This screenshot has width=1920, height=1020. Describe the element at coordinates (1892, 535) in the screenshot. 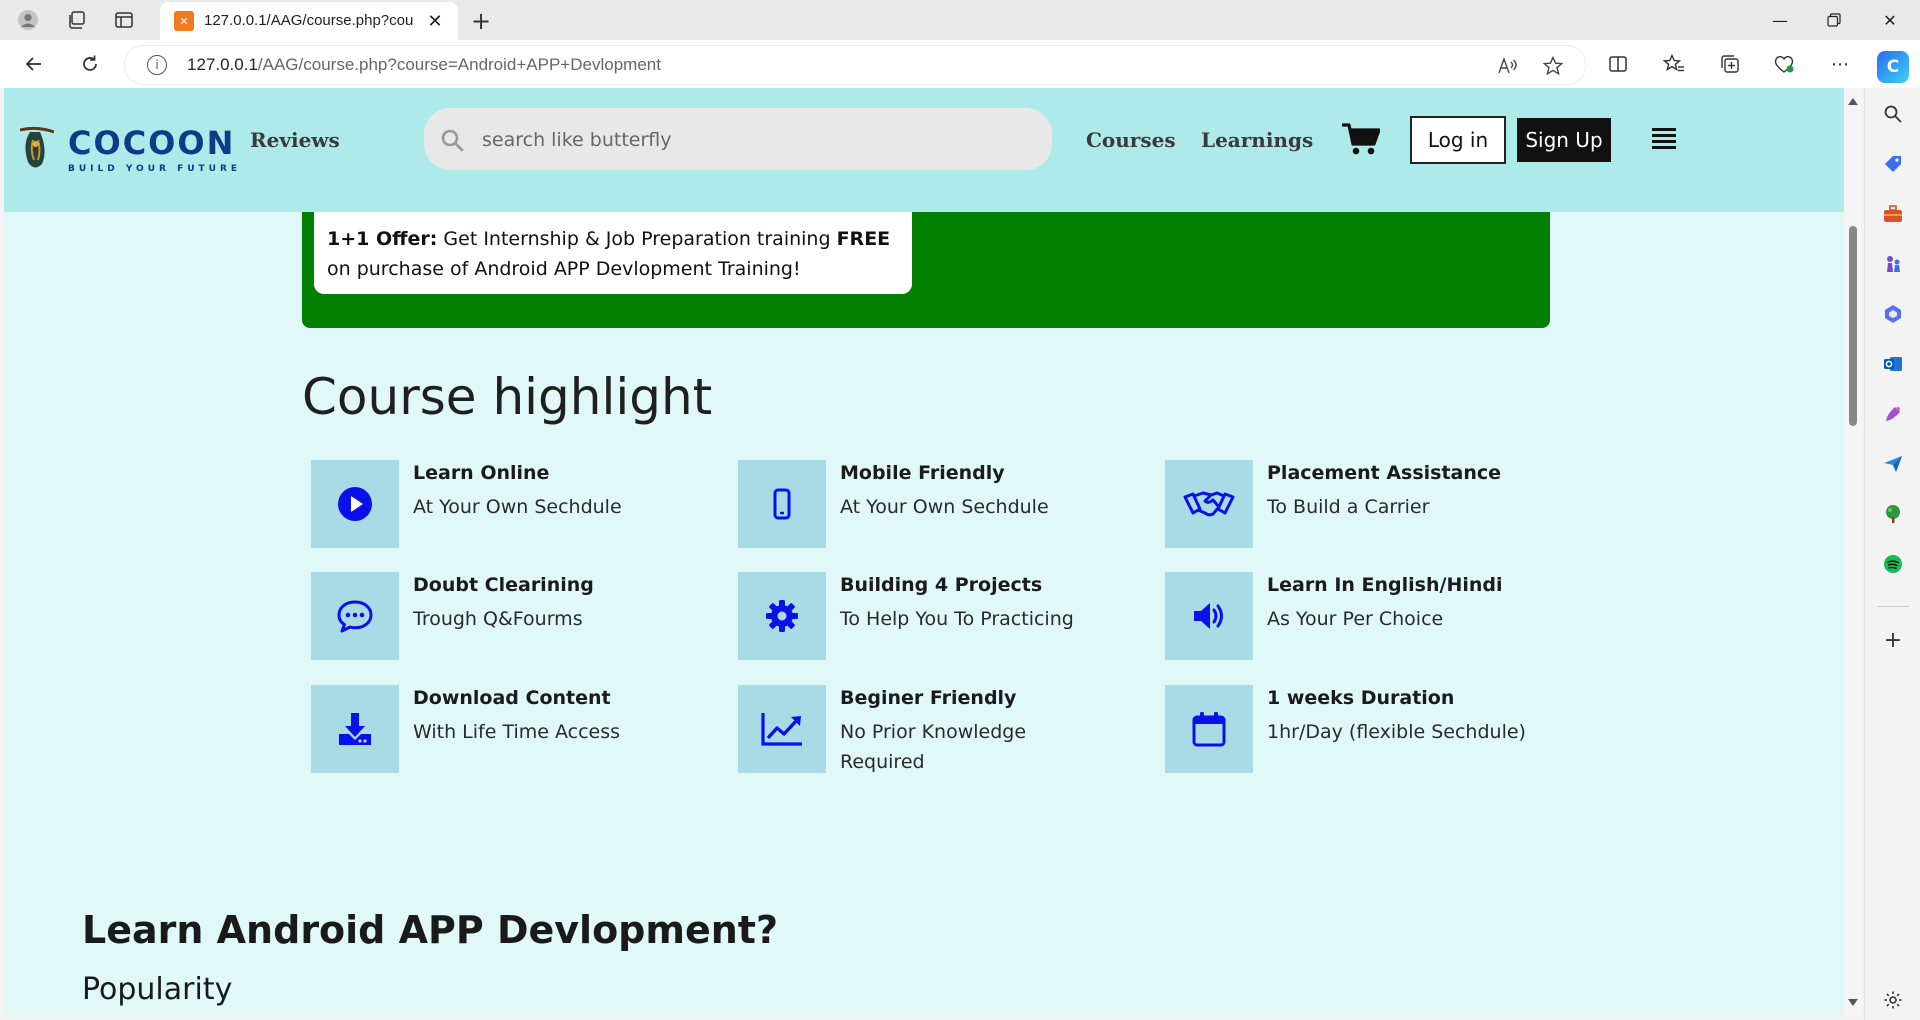

I see `browser-sidebar: C +` at that location.